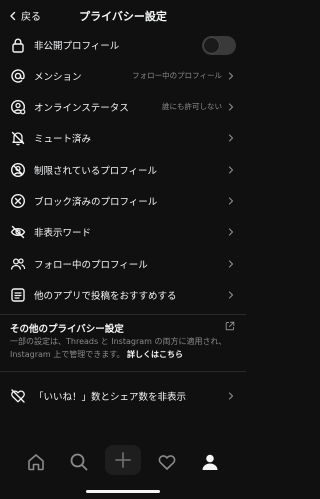 Image resolution: width=320 pixels, height=499 pixels. I want to click on block-icon, so click(18, 201).